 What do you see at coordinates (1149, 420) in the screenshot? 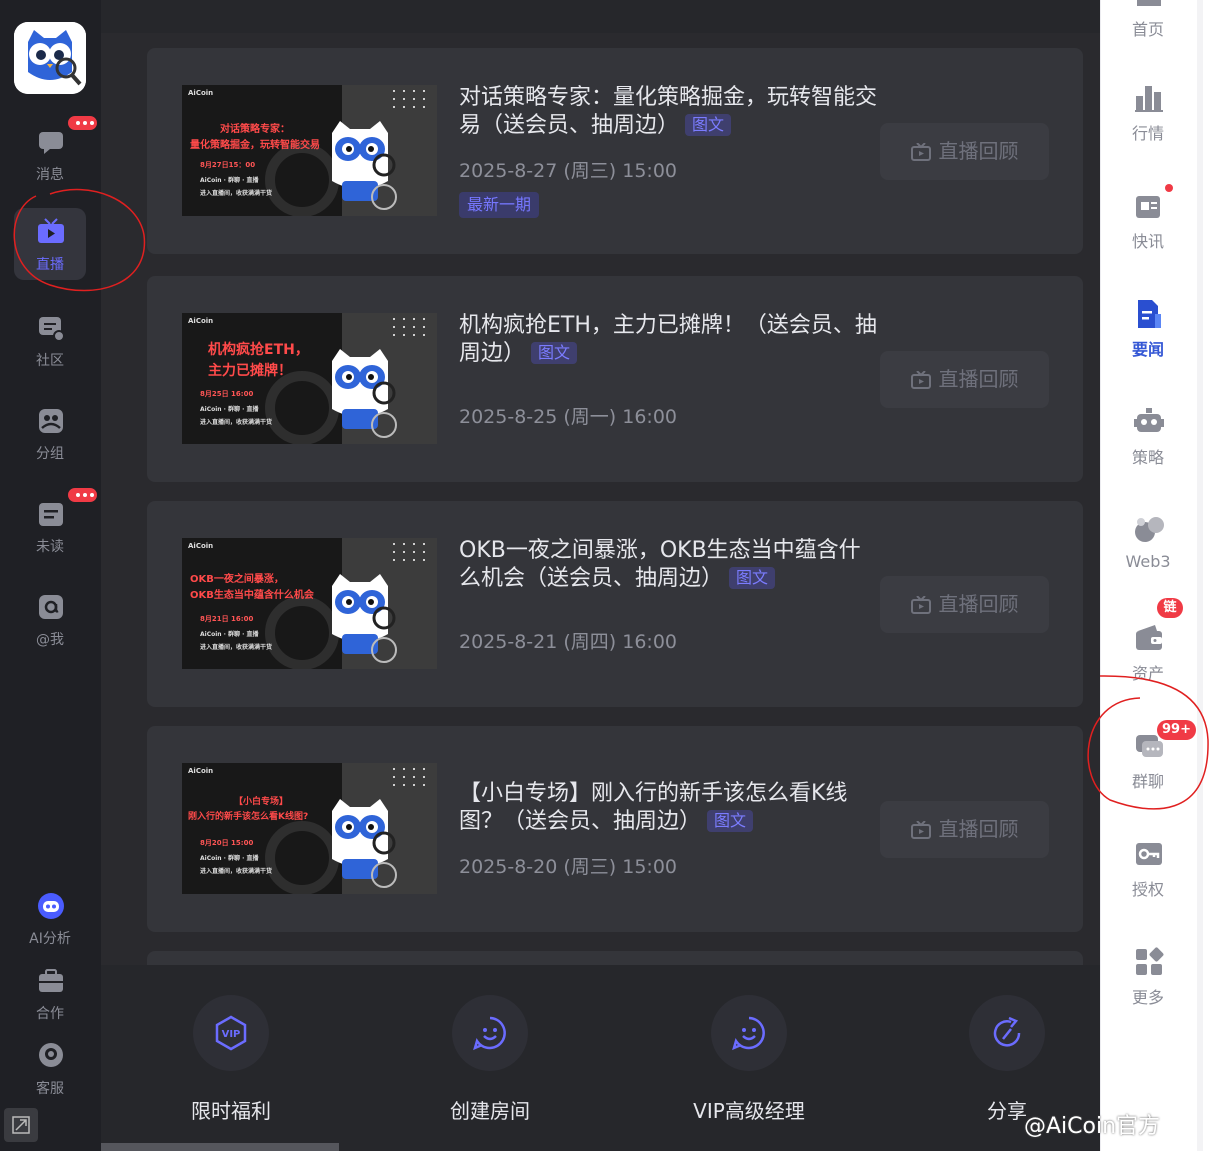
I see `robot-icon` at bounding box center [1149, 420].